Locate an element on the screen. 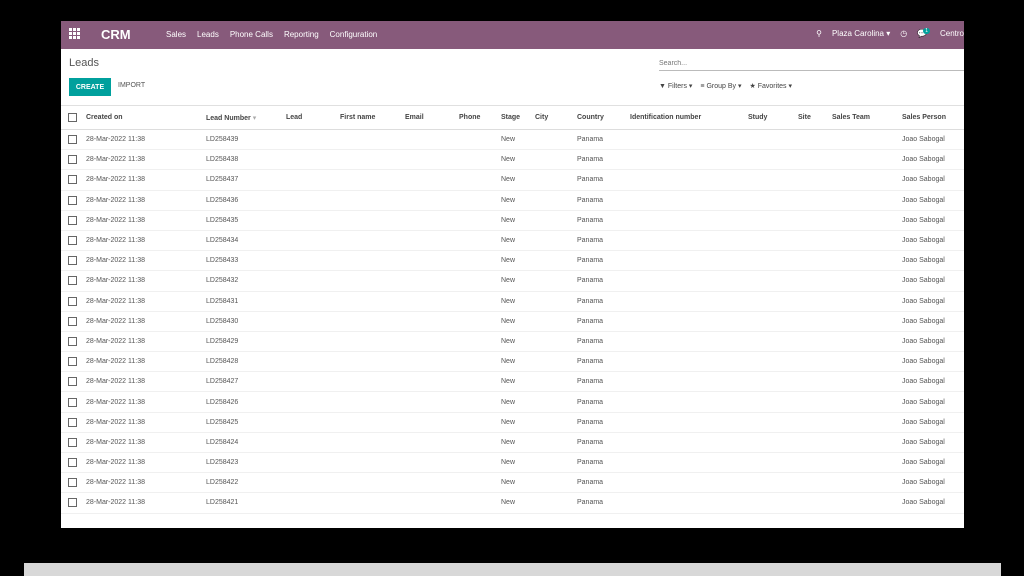  cell-created-on: 28-Mar-2022 11:38 is located at coordinates (146, 422).